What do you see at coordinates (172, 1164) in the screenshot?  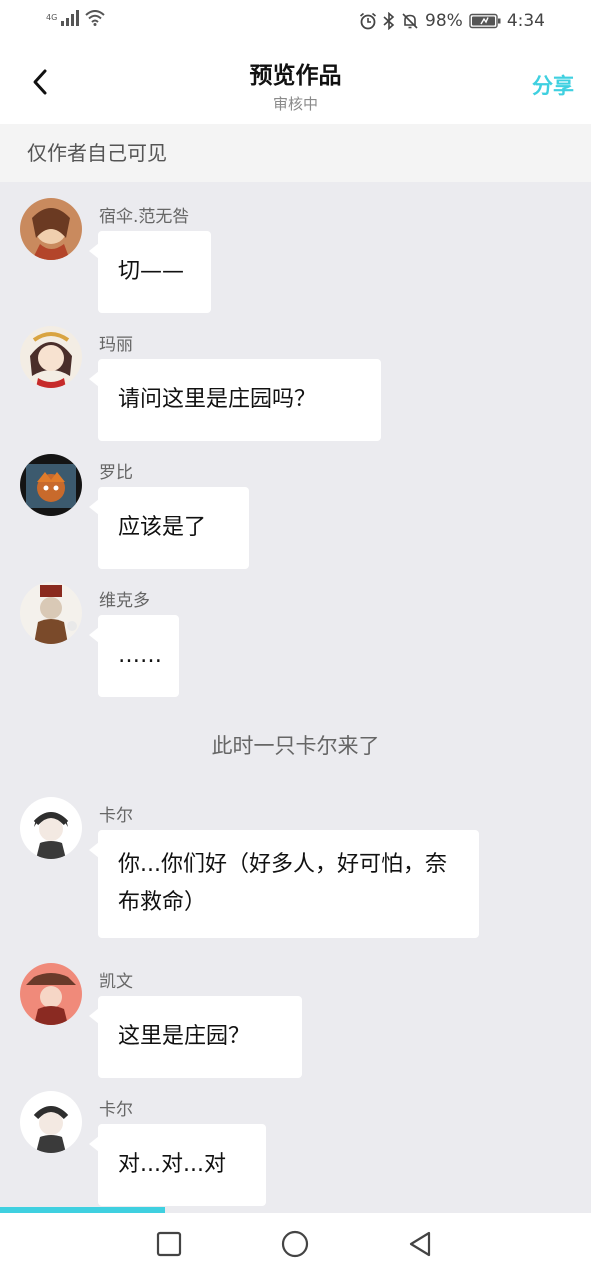 I see `message-text: 对...对...对` at bounding box center [172, 1164].